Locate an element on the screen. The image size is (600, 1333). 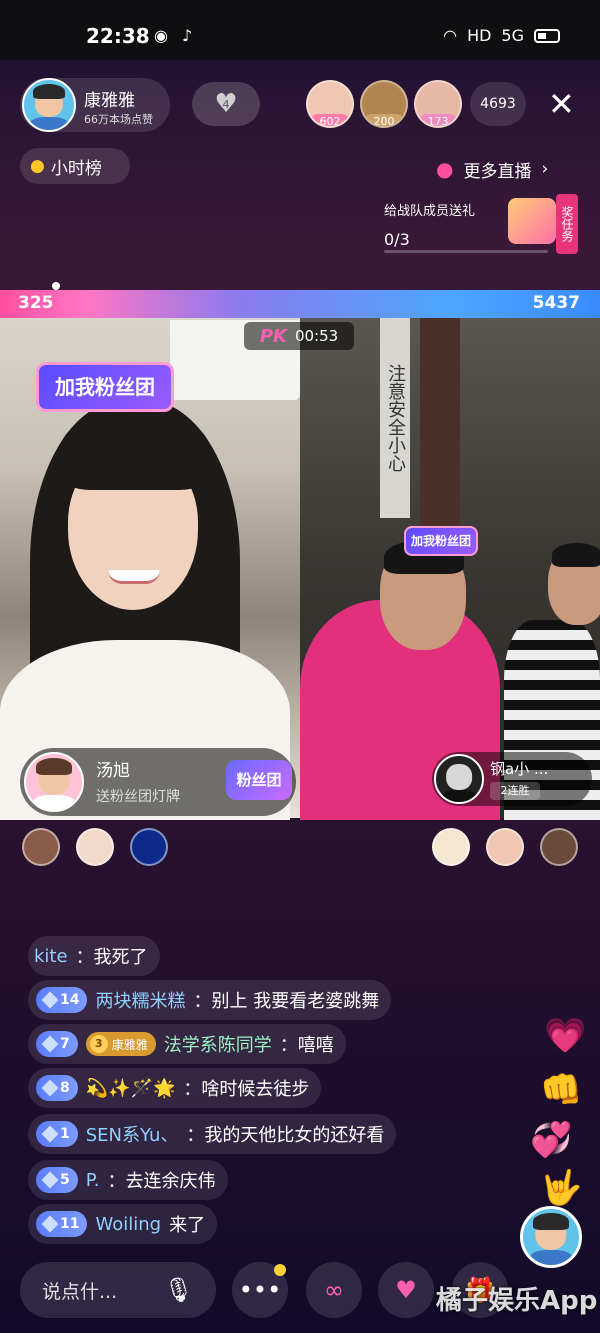
live-orb-icon: ● is located at coordinates (445, 169).